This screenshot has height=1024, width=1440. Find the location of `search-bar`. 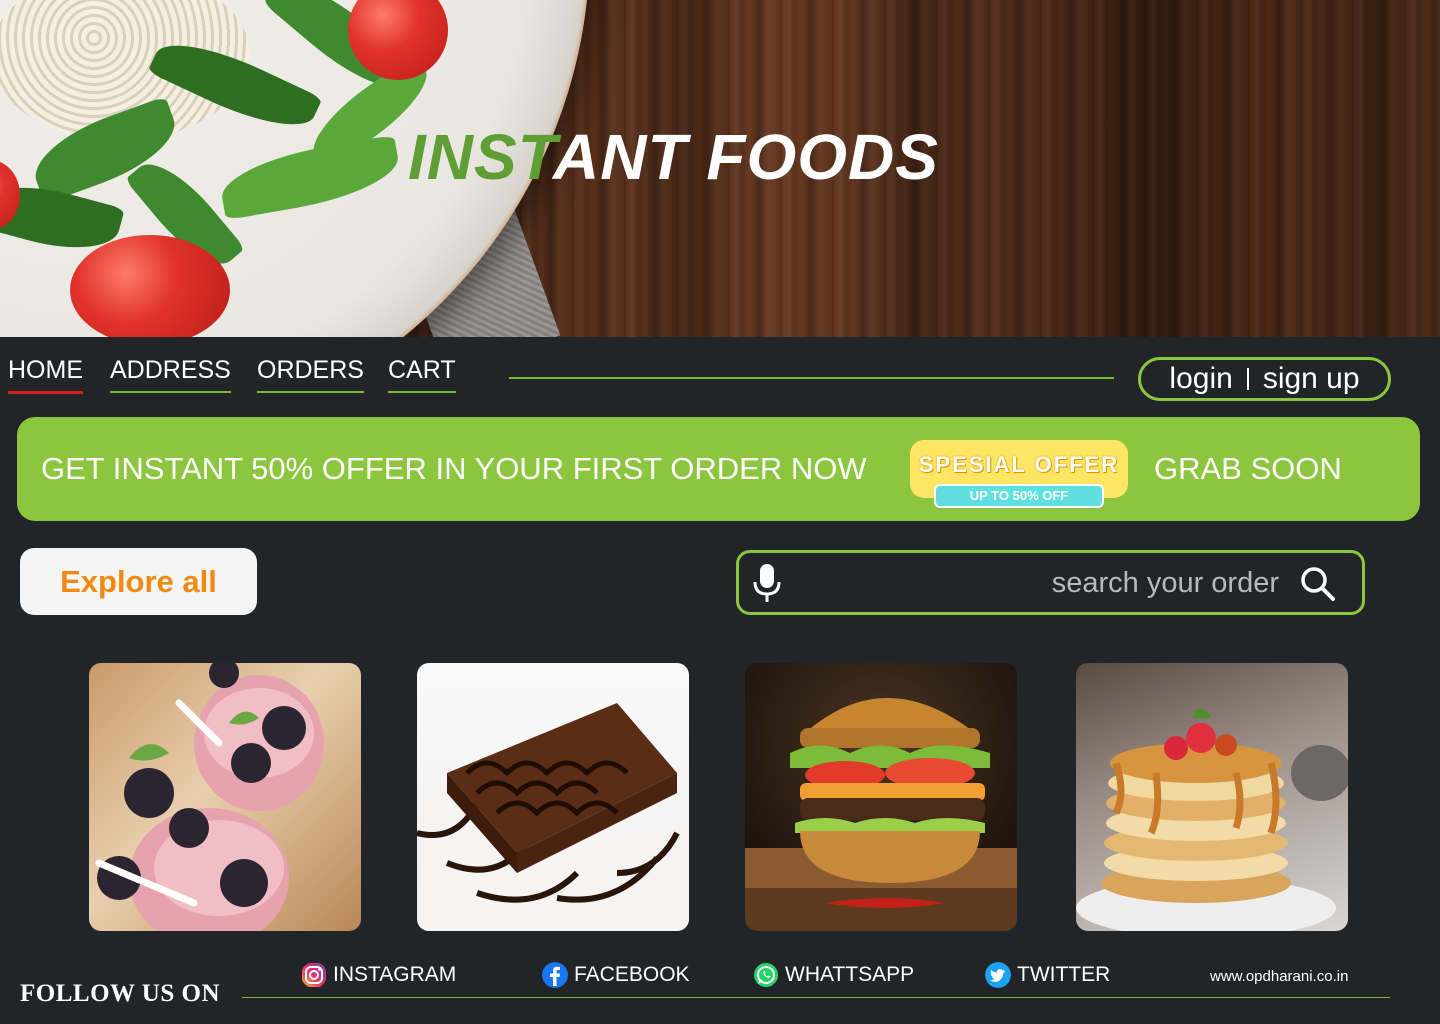

search-bar is located at coordinates (1050, 582).